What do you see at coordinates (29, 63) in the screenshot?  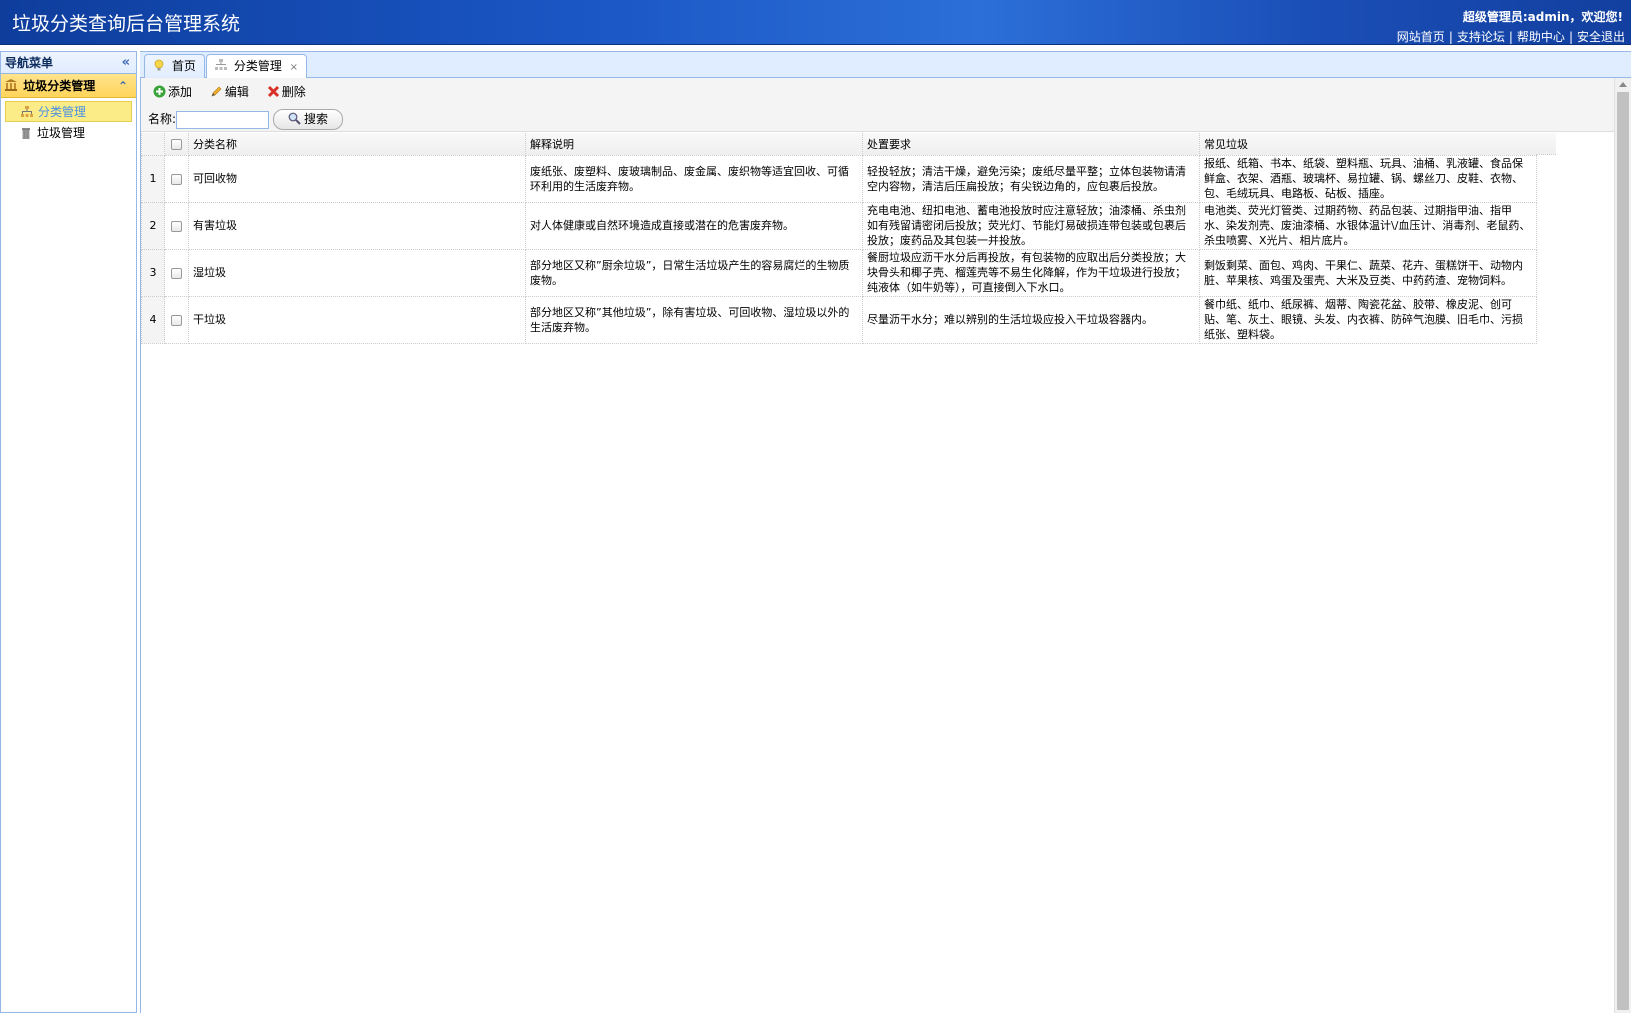 I see `sidebar-title: 导航菜单` at bounding box center [29, 63].